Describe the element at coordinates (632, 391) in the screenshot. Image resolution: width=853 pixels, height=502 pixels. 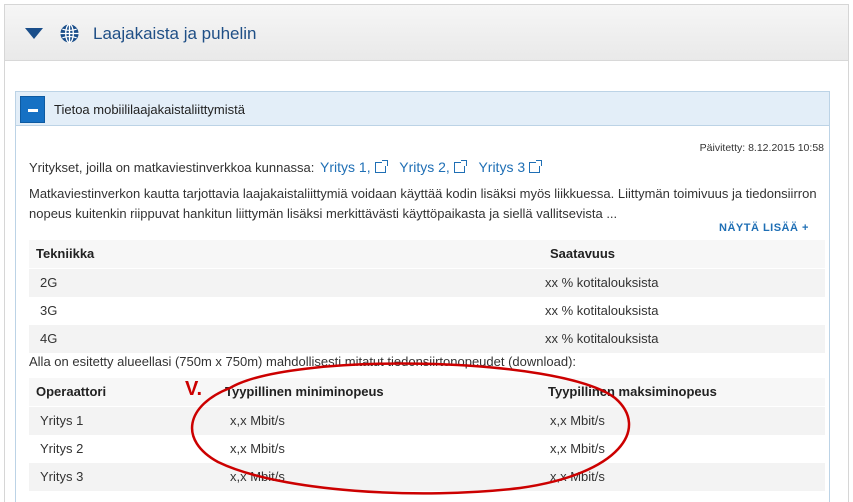
I see `column-header-max-speed: Tyypillinen maksiminopeus` at that location.